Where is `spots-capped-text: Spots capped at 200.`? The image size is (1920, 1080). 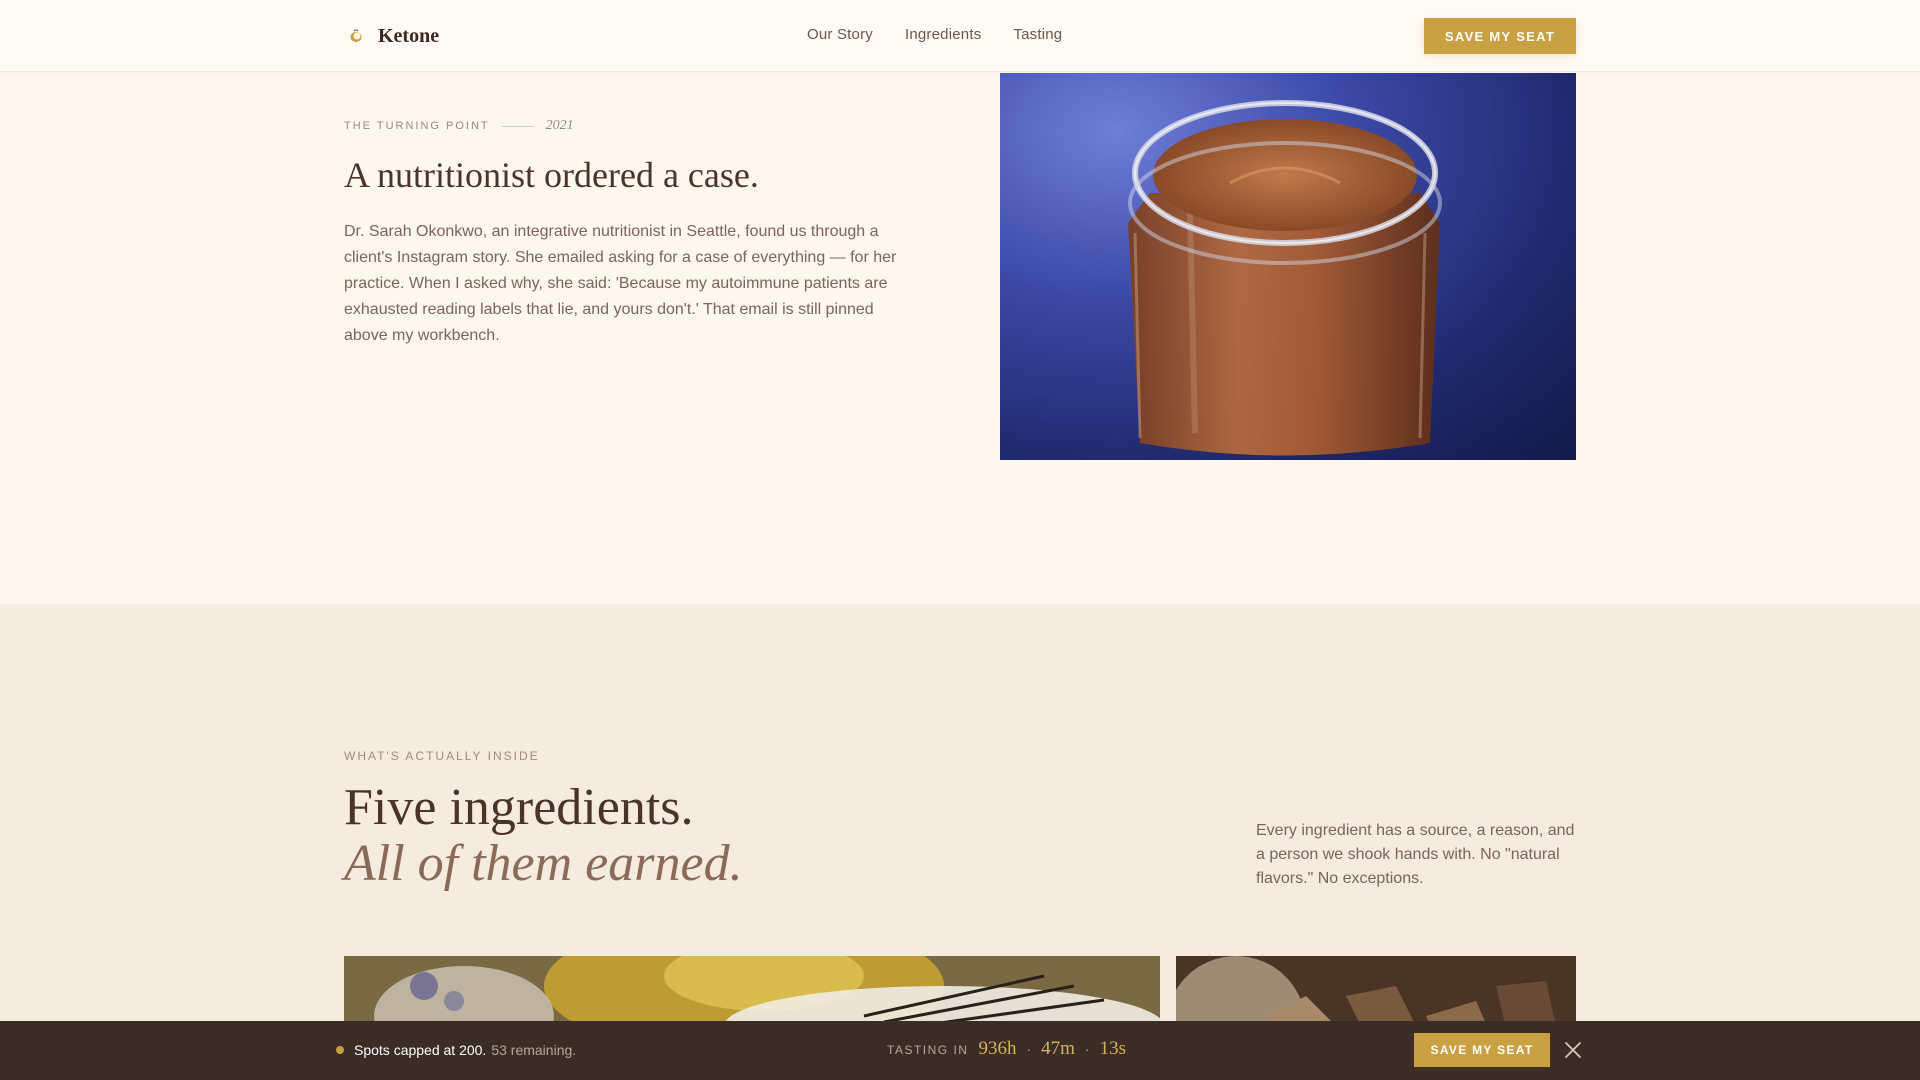
spots-capped-text: Spots capped at 200. is located at coordinates (420, 1050).